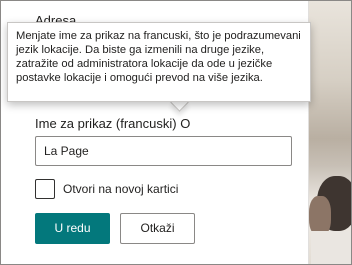  I want to click on open-new-tab-checkbox, so click(45, 189).